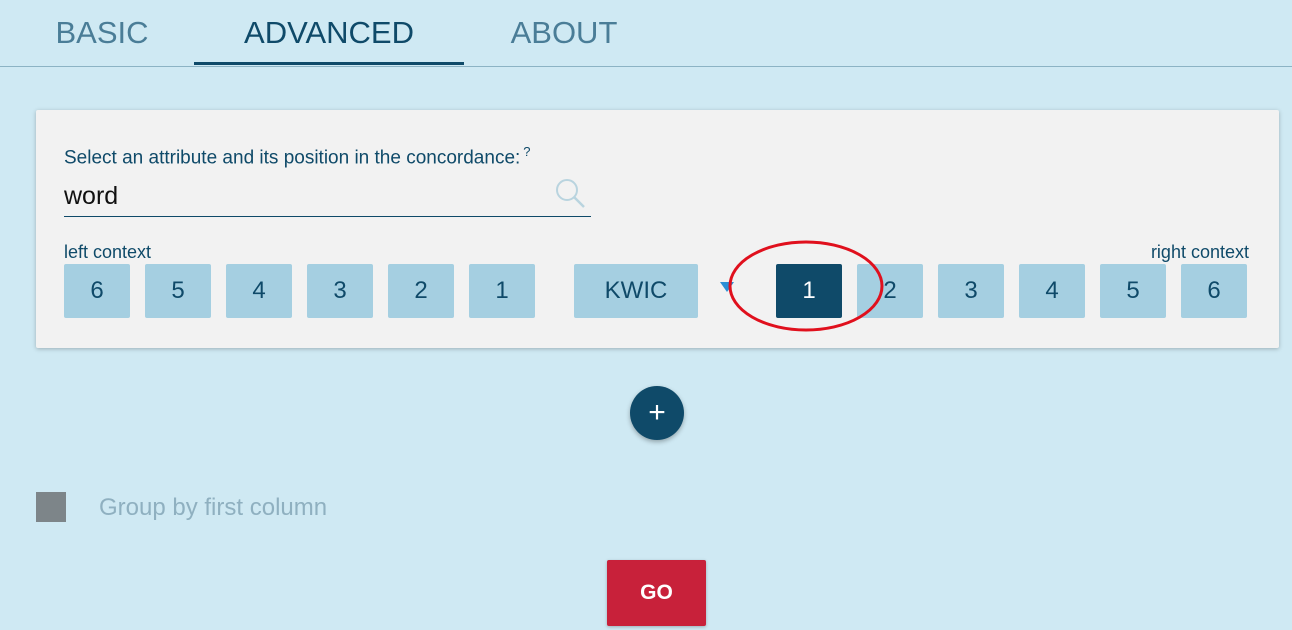 The height and width of the screenshot is (630, 1292). I want to click on search-icon, so click(570, 193).